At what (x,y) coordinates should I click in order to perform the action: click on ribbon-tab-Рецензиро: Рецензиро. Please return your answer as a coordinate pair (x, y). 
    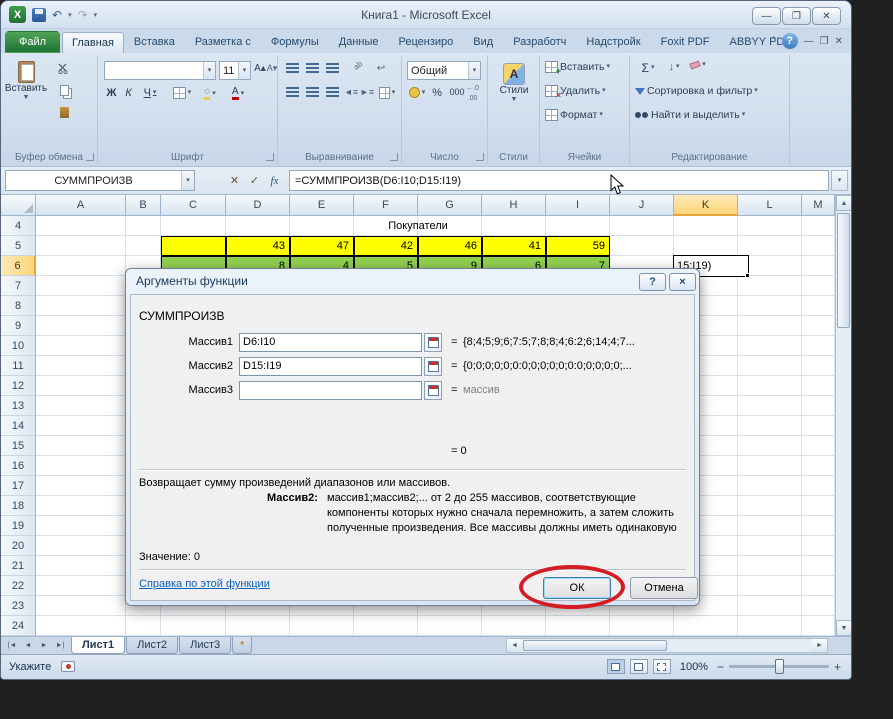
    Looking at the image, I should click on (426, 42).